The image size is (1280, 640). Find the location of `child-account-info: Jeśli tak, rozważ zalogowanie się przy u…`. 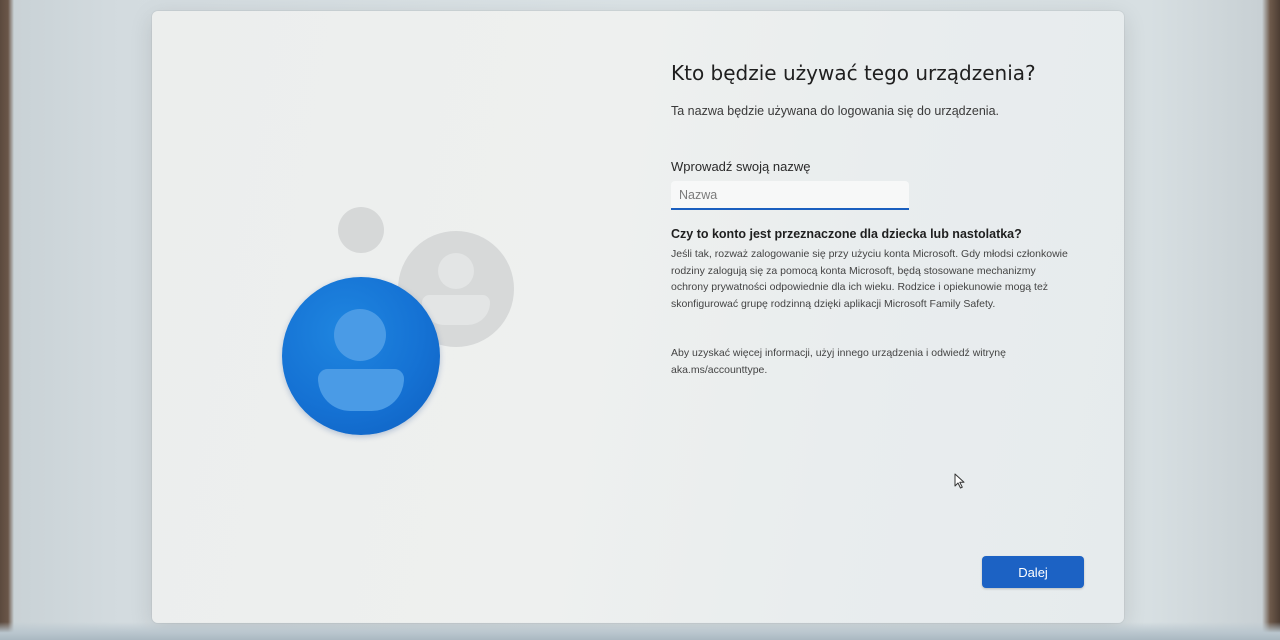

child-account-info: Jeśli tak, rozważ zalogowanie się przy u… is located at coordinates (869, 279).